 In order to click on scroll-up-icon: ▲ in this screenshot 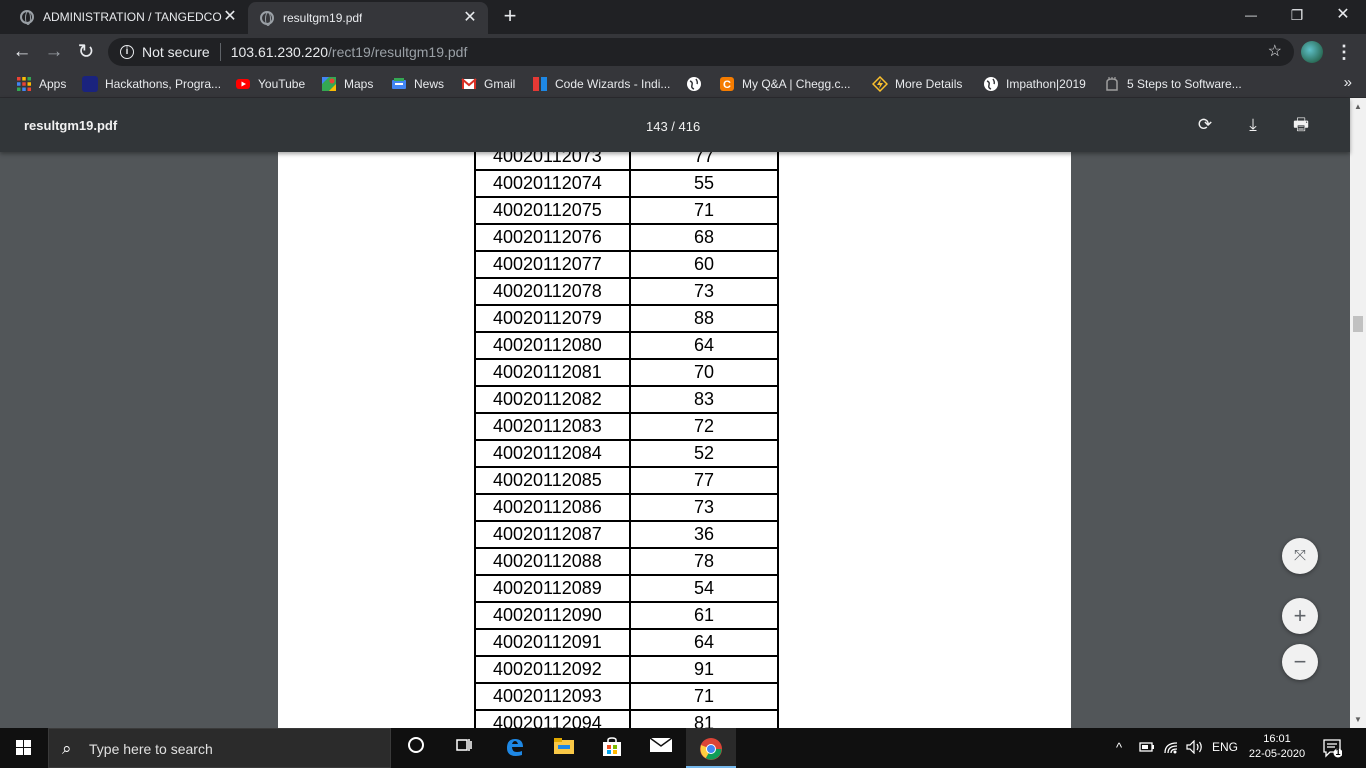, I will do `click(1358, 106)`.